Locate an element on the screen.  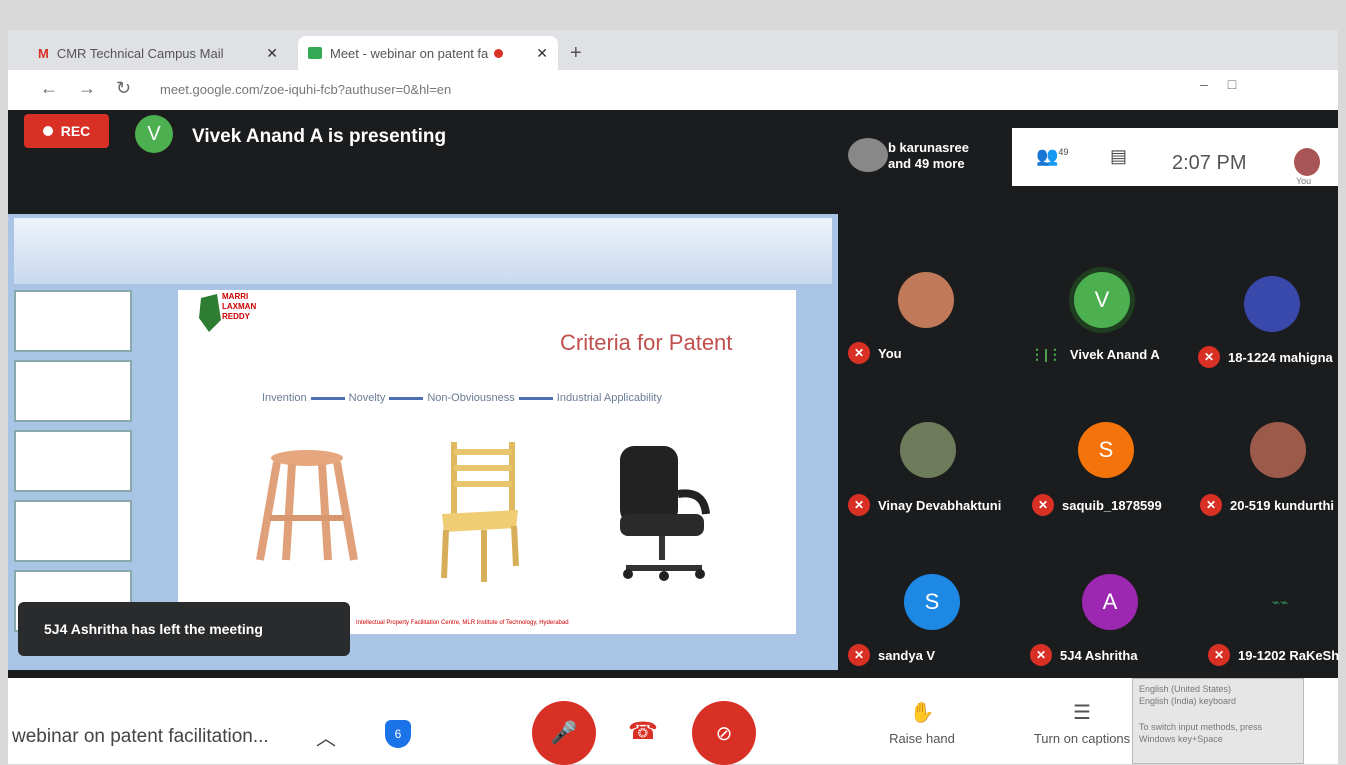
camera-toggle-button: ⊘ is located at coordinates (724, 733).